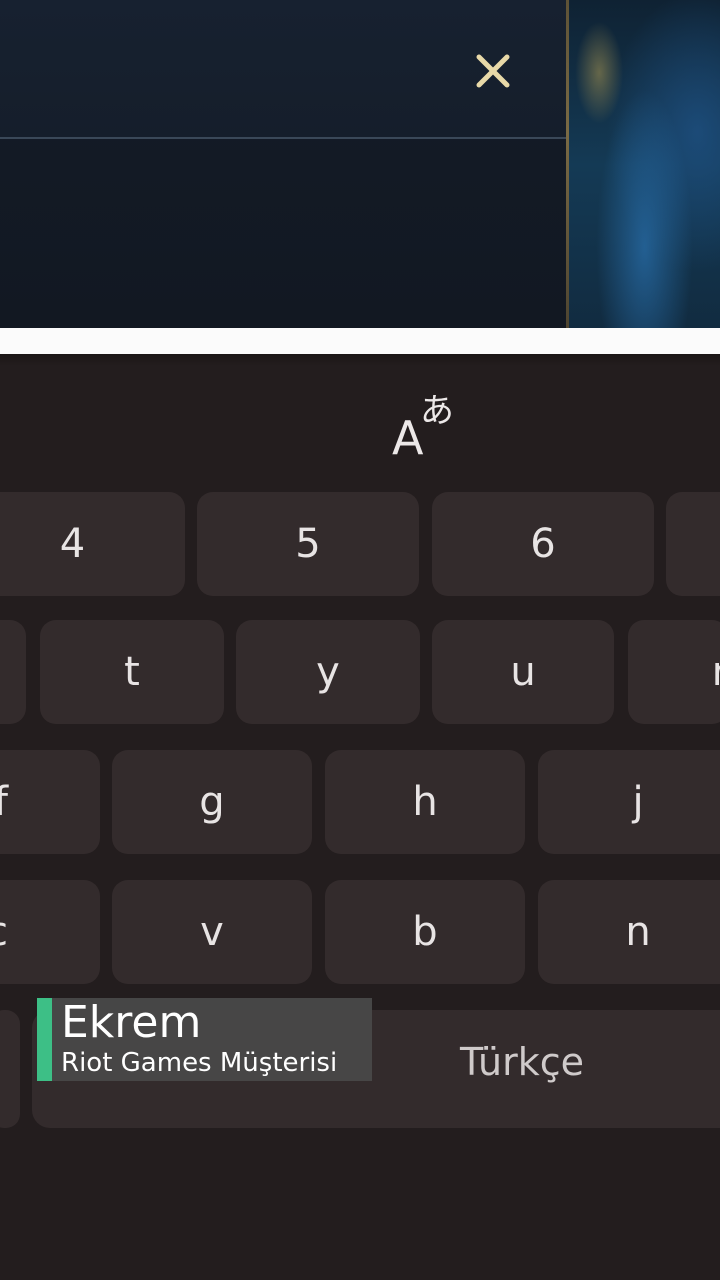 Image resolution: width=720 pixels, height=1280 pixels. I want to click on speaker-name: Ekrem, so click(131, 1022).